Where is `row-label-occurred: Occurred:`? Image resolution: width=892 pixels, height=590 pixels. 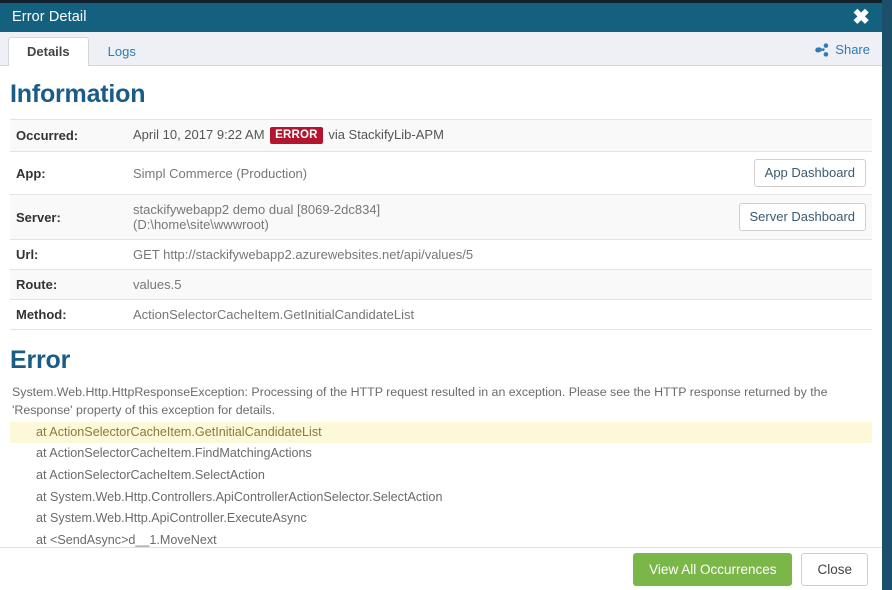 row-label-occurred: Occurred: is located at coordinates (47, 135).